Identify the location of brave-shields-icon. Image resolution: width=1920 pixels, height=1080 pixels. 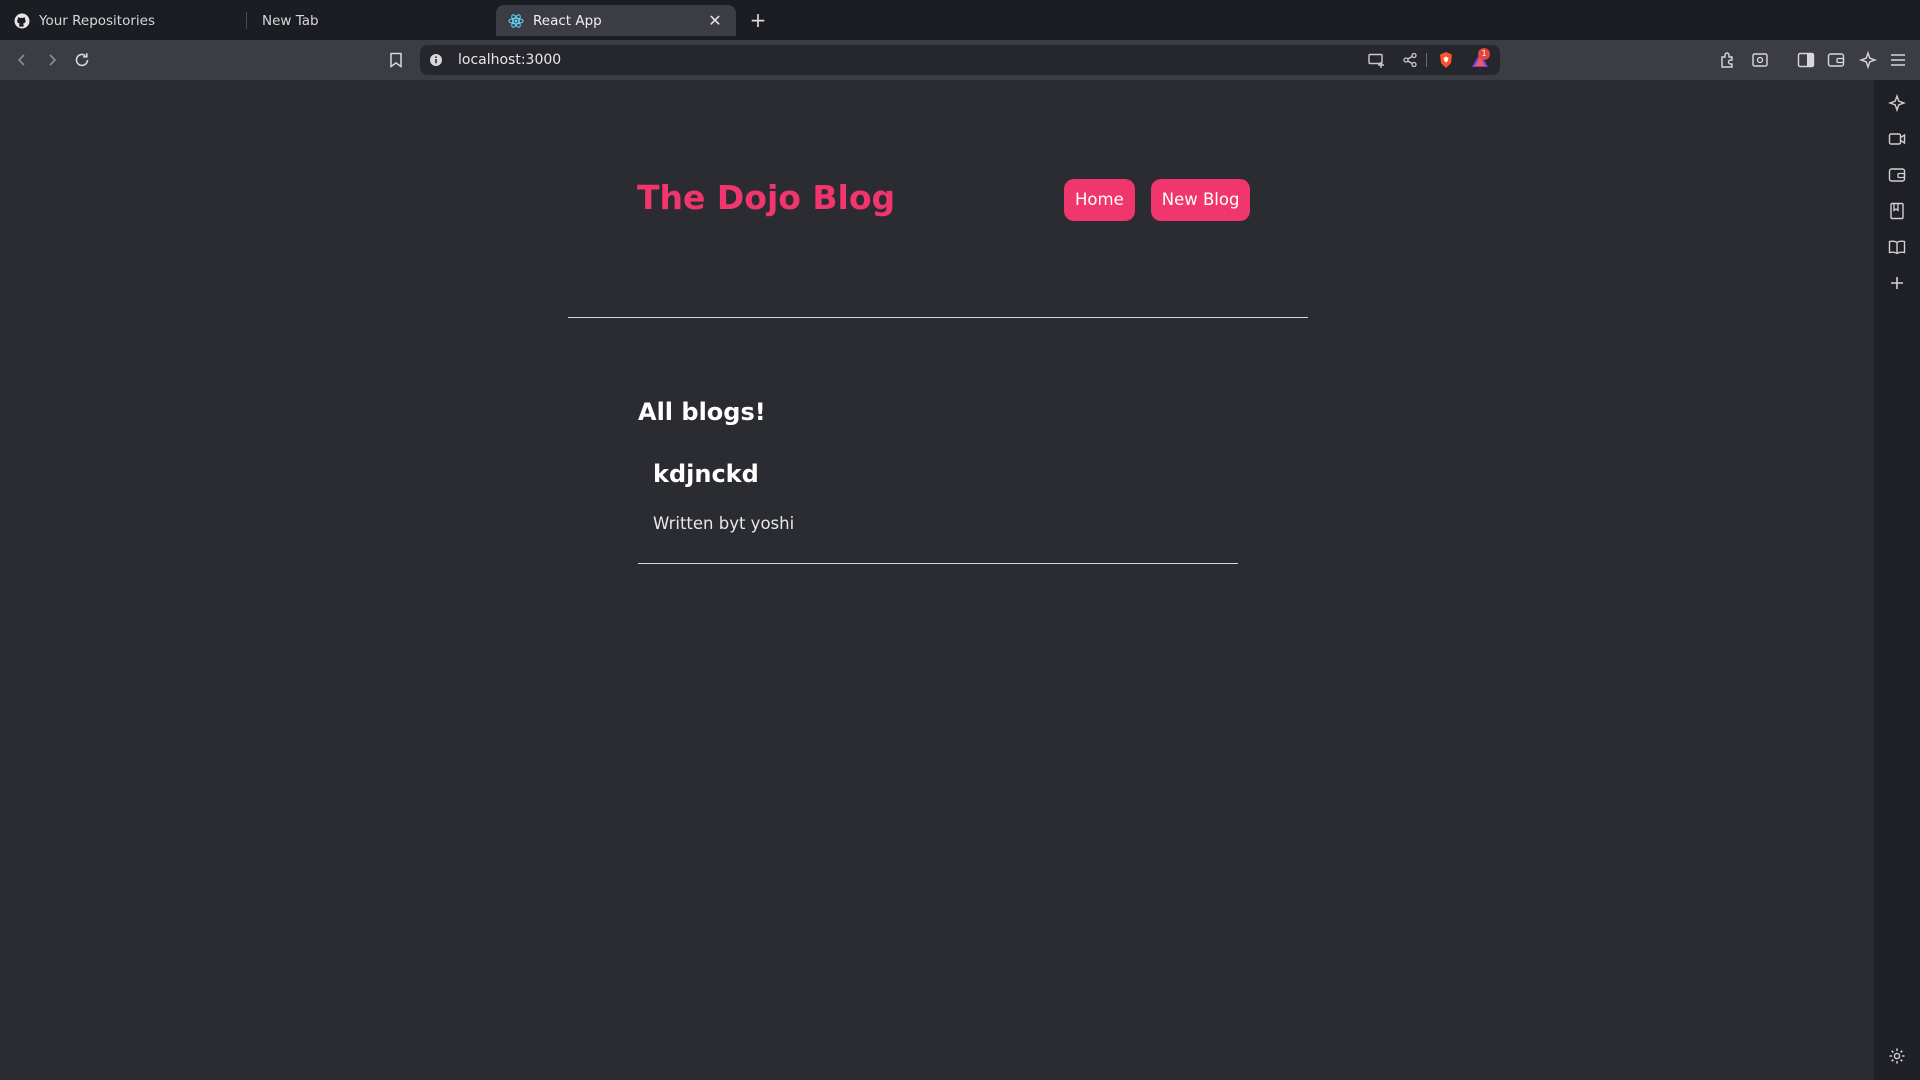
(1446, 60).